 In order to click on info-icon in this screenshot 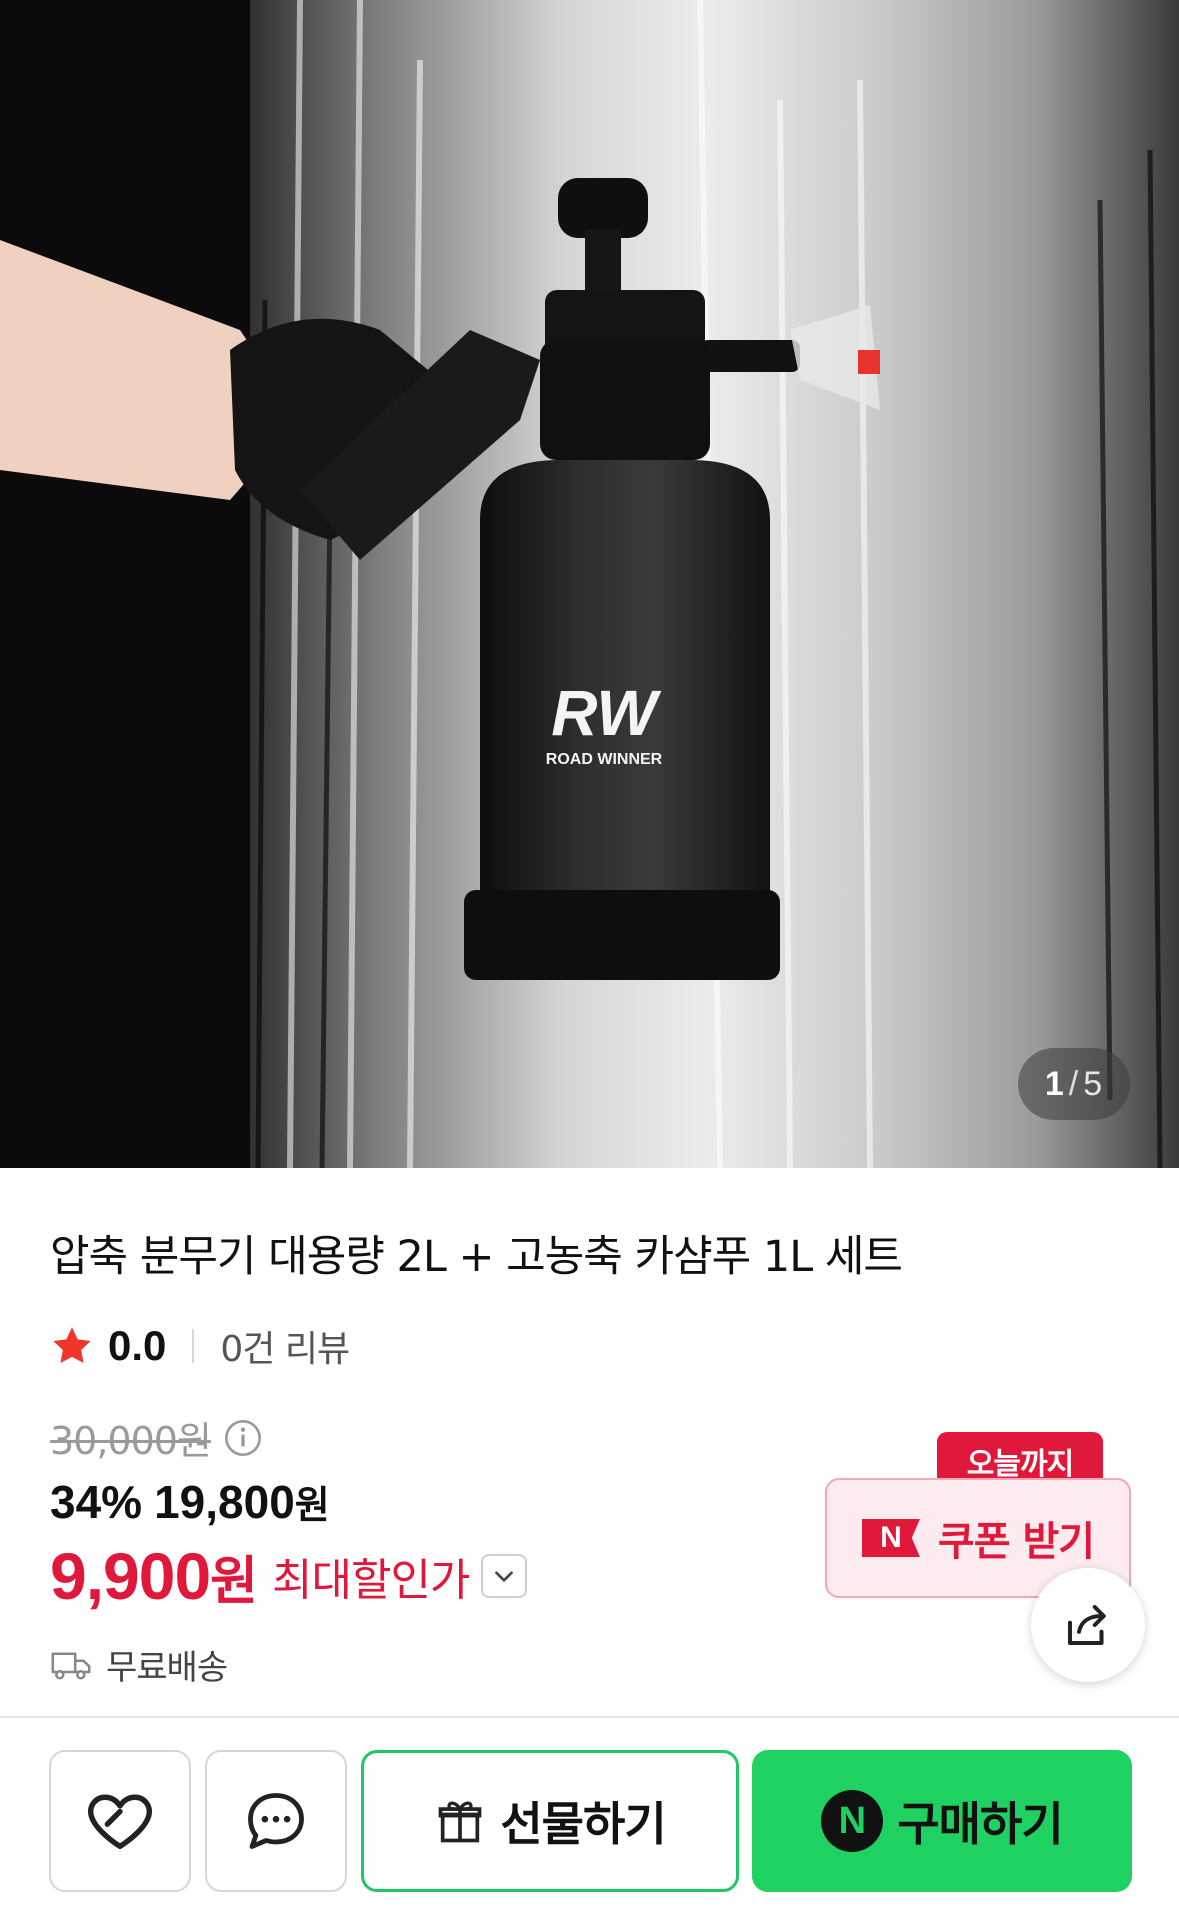, I will do `click(243, 1438)`.